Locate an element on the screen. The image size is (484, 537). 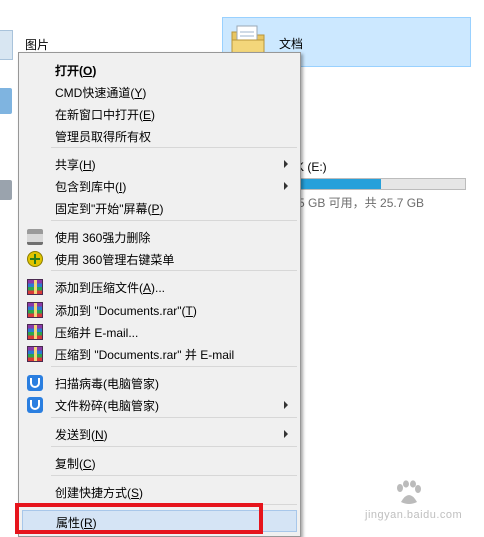
baidu-paw-logo is located at coordinates (409, 492).